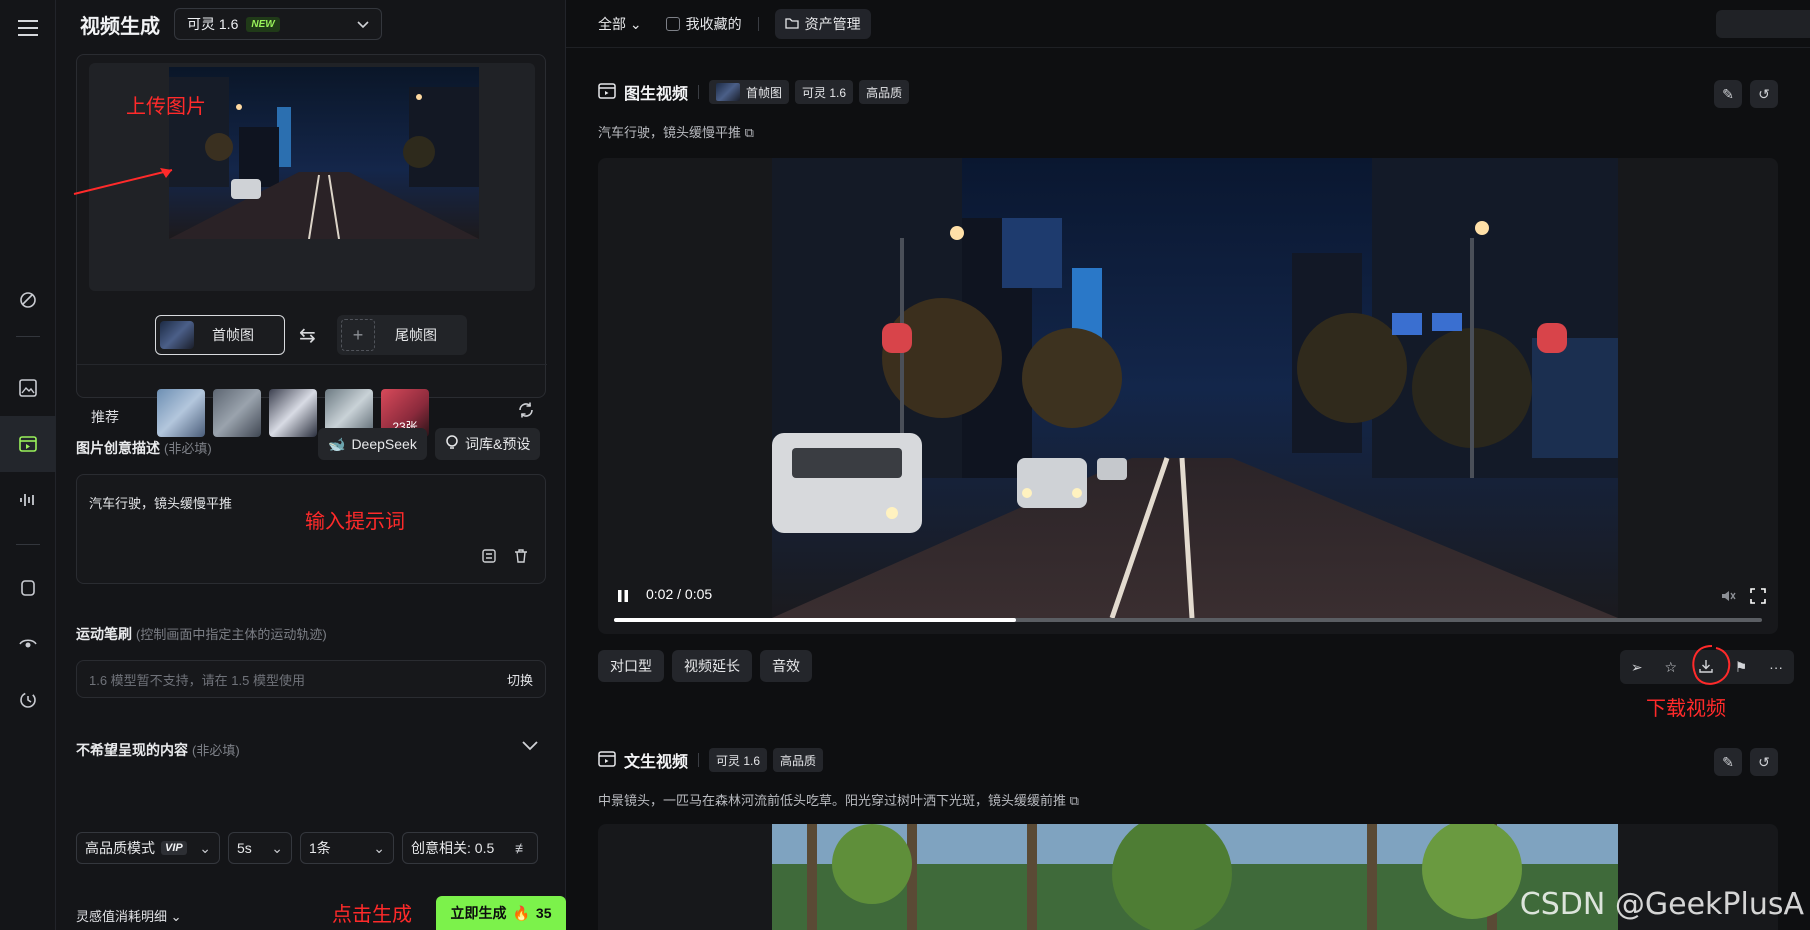 This screenshot has width=1810, height=930. I want to click on assets-icon, so click(28, 588).